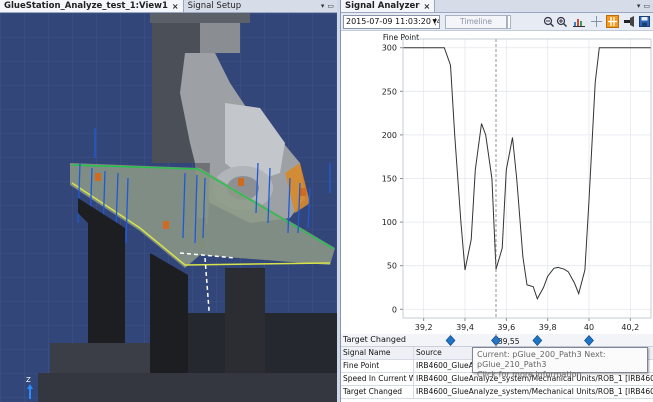  I want to click on y-tick-label: 50, so click(392, 266).